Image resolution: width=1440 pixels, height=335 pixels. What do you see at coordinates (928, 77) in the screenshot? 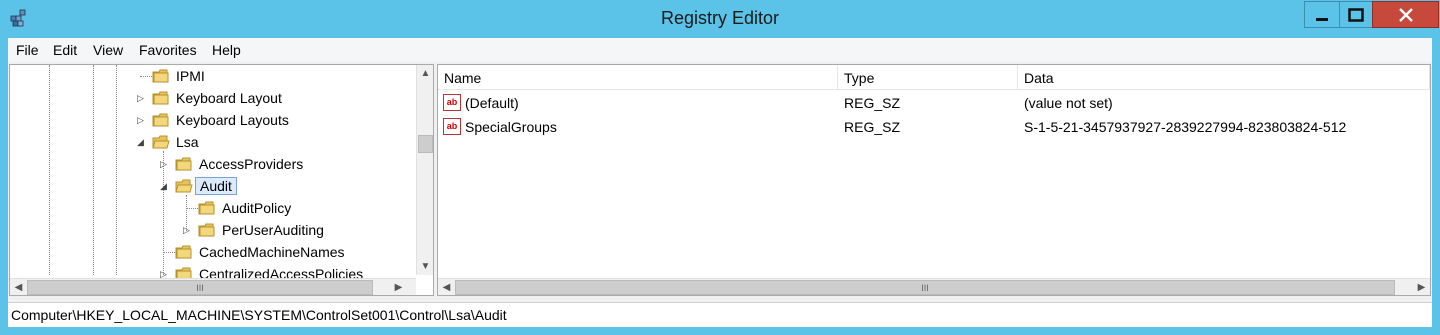
I see `column-header-type: Type` at bounding box center [928, 77].